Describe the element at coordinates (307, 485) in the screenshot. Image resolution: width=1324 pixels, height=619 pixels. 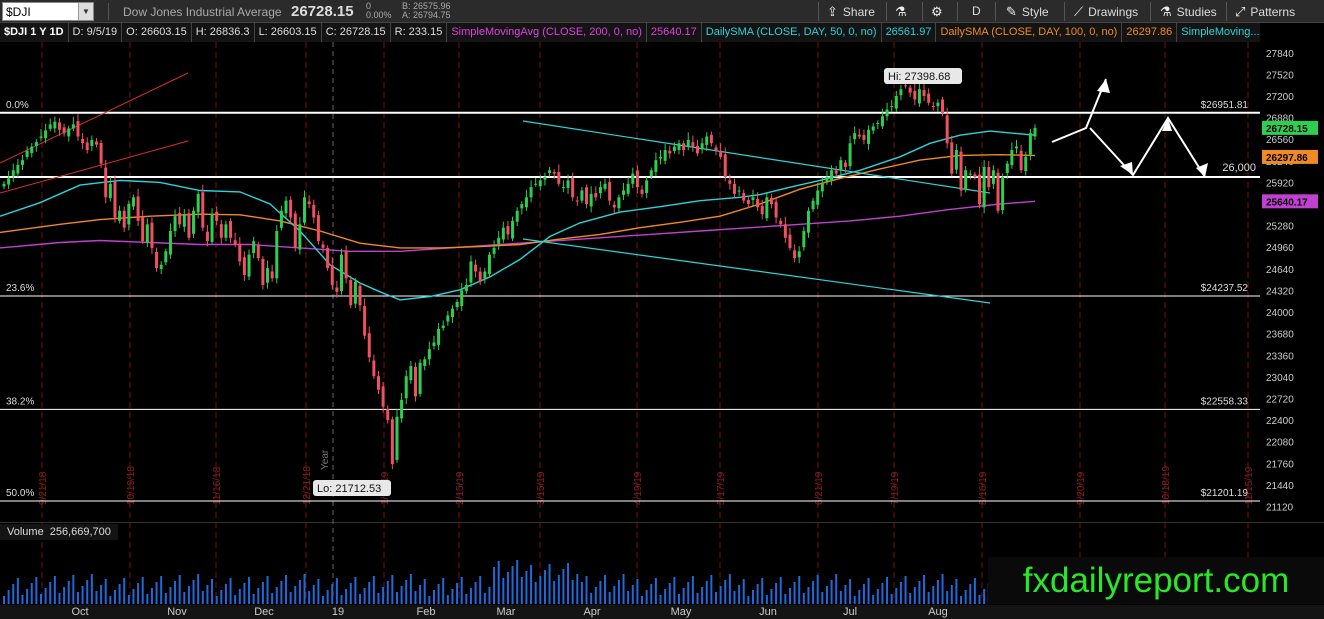
I see `period-date-label: 12/21/18` at that location.